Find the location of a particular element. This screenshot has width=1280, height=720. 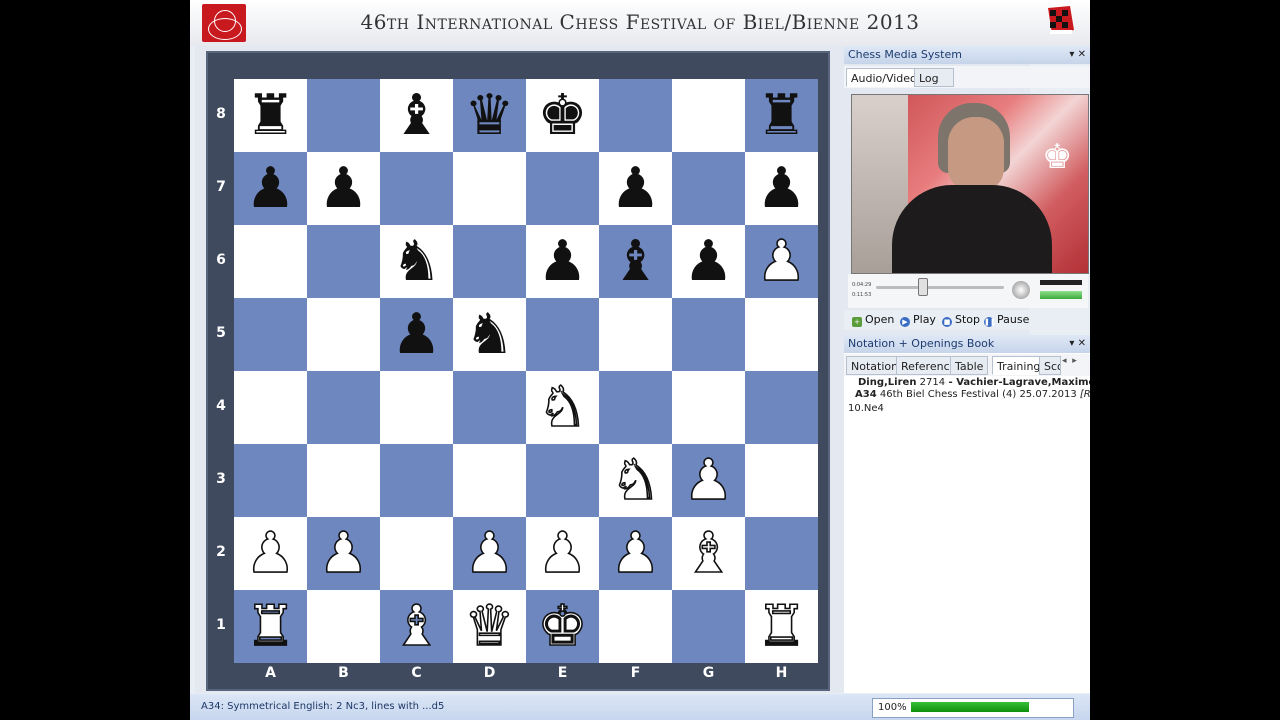

file-label: E is located at coordinates (562, 673).